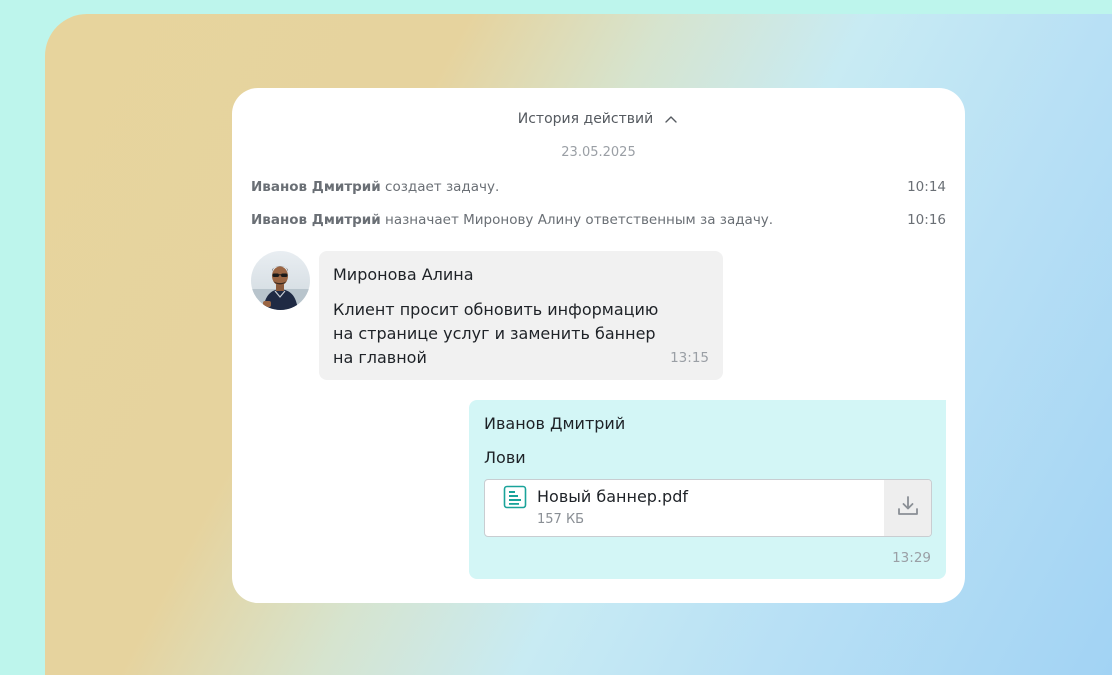 Image resolution: width=1112 pixels, height=675 pixels. Describe the element at coordinates (585, 119) in the screenshot. I see `history-title: История действий` at that location.